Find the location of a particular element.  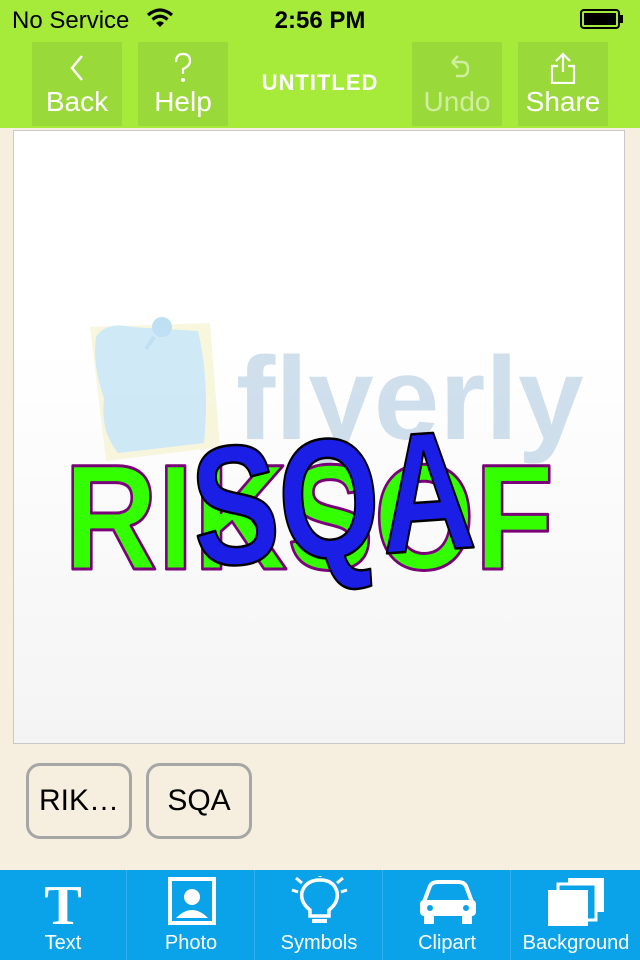

layer-chip-sqa: SQA is located at coordinates (199, 801).